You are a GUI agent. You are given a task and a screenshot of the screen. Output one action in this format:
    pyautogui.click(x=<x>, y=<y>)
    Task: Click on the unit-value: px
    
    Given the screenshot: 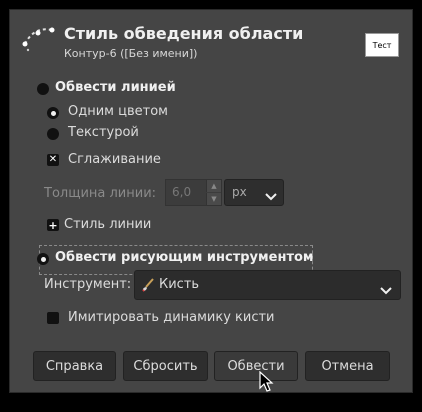 What is the action you would take?
    pyautogui.click(x=239, y=192)
    